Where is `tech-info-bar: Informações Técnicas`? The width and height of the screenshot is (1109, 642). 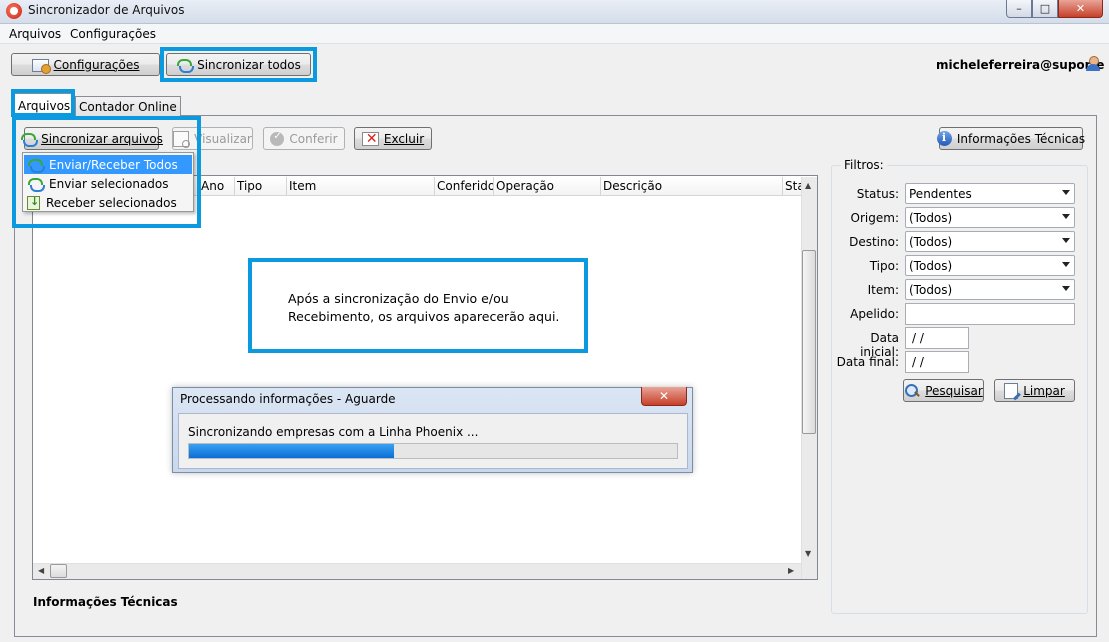
tech-info-bar: Informações Técnicas is located at coordinates (423, 601).